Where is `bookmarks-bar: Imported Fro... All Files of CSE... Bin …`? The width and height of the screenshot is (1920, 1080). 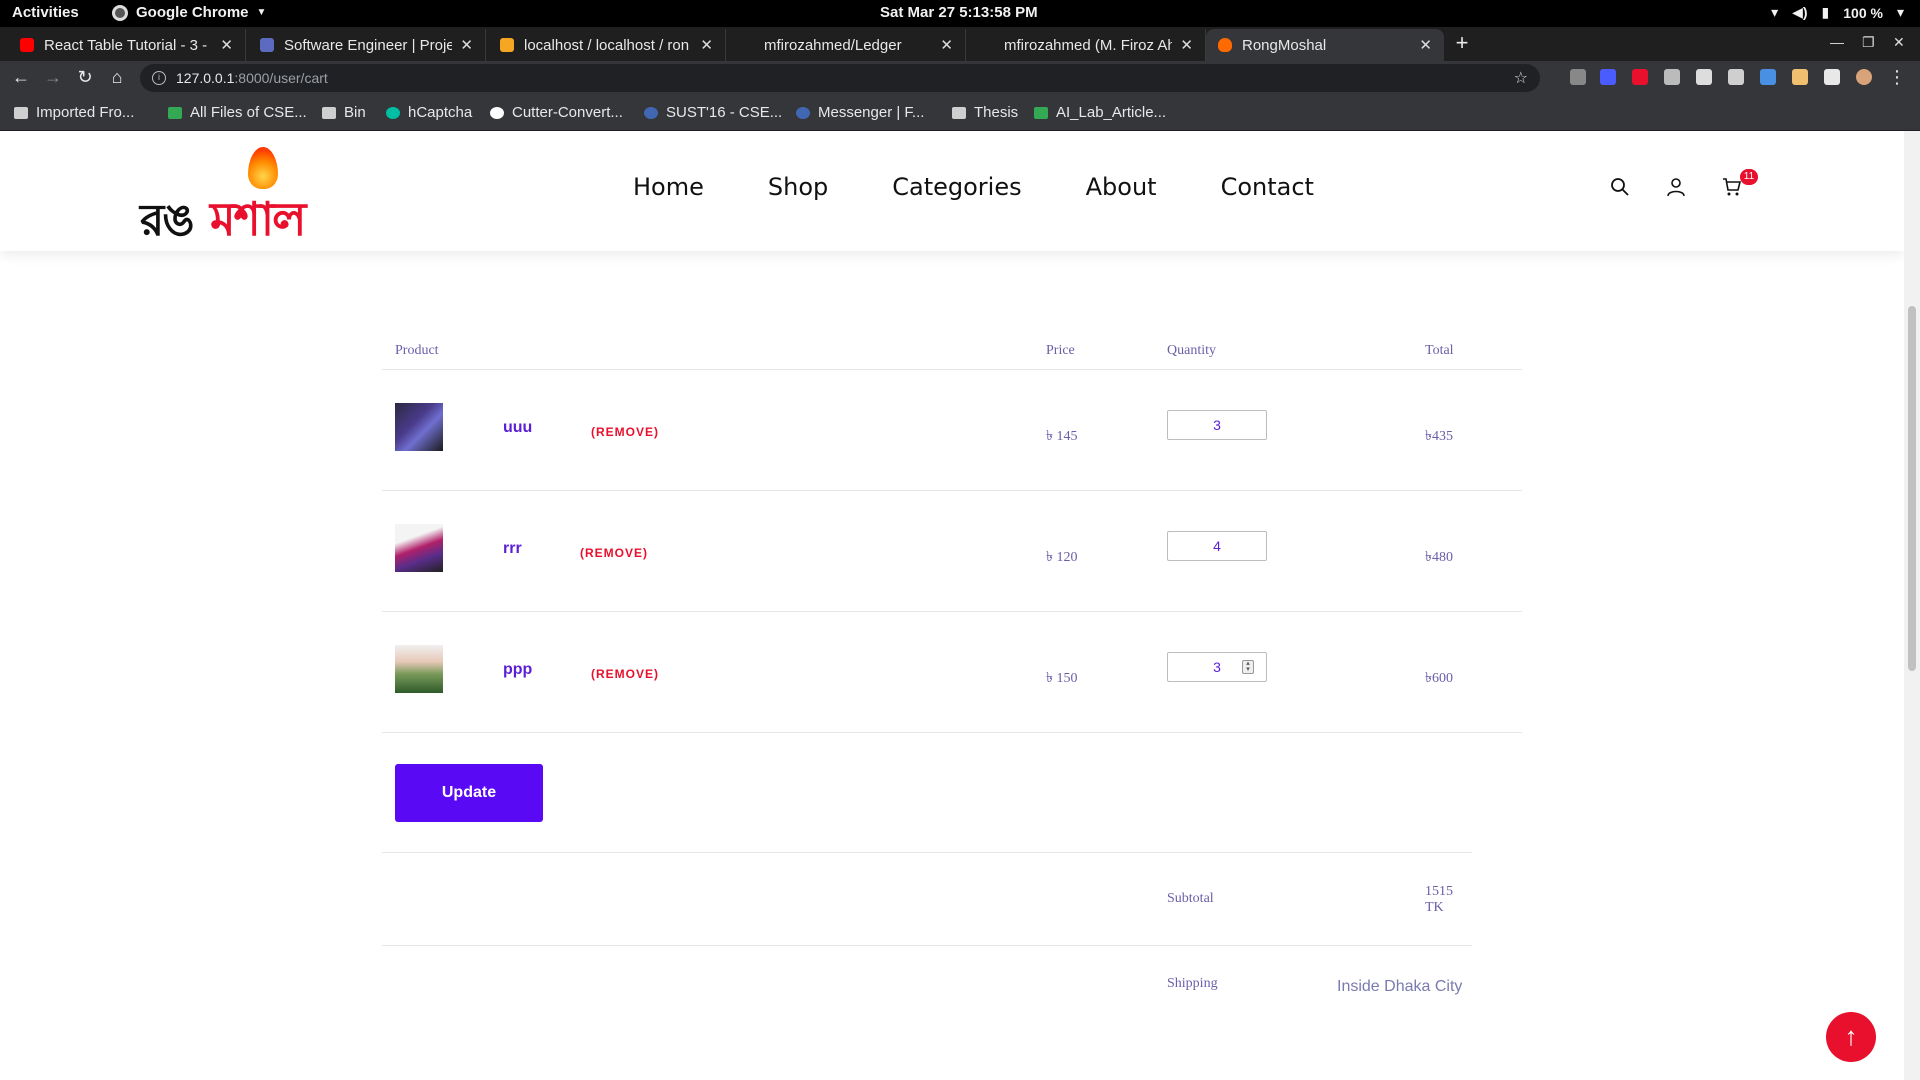
bookmarks-bar: Imported Fro... All Files of CSE... Bin … is located at coordinates (960, 113).